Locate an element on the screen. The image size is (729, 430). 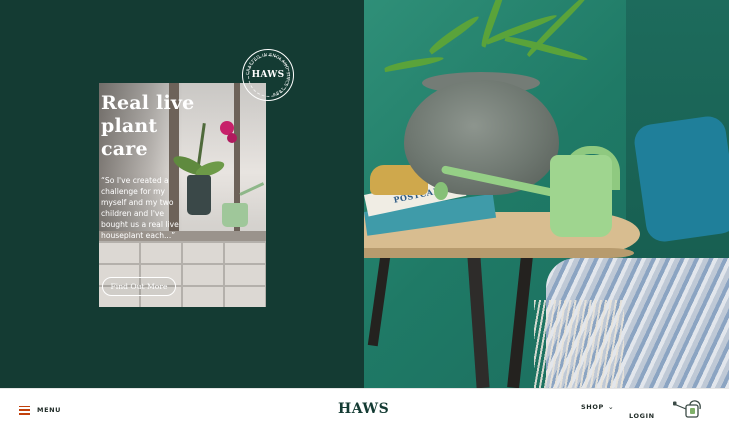
svg-text: CRAFTED IN ENGLAND SINCE 1886 is located at coordinates (268, 74).